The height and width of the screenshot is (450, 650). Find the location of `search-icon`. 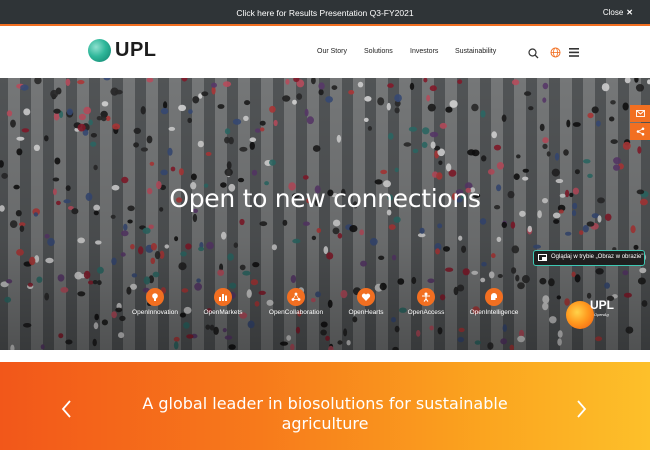

search-icon is located at coordinates (533, 53).